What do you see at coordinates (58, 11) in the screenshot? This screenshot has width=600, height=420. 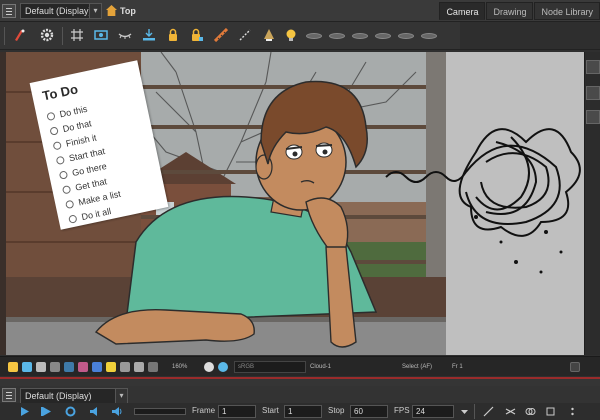 I see `display-selector-value: Default (Display)` at bounding box center [58, 11].